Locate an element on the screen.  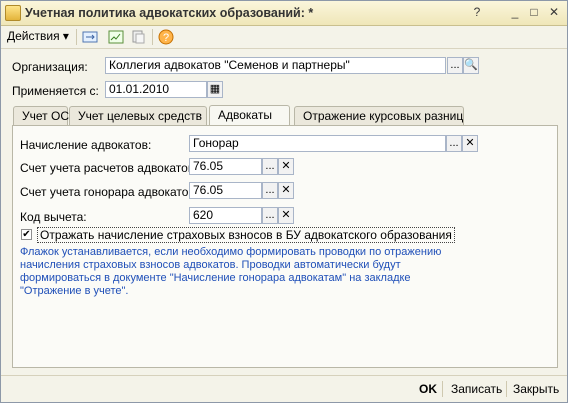
search-icon: 🔍 is located at coordinates (471, 65).